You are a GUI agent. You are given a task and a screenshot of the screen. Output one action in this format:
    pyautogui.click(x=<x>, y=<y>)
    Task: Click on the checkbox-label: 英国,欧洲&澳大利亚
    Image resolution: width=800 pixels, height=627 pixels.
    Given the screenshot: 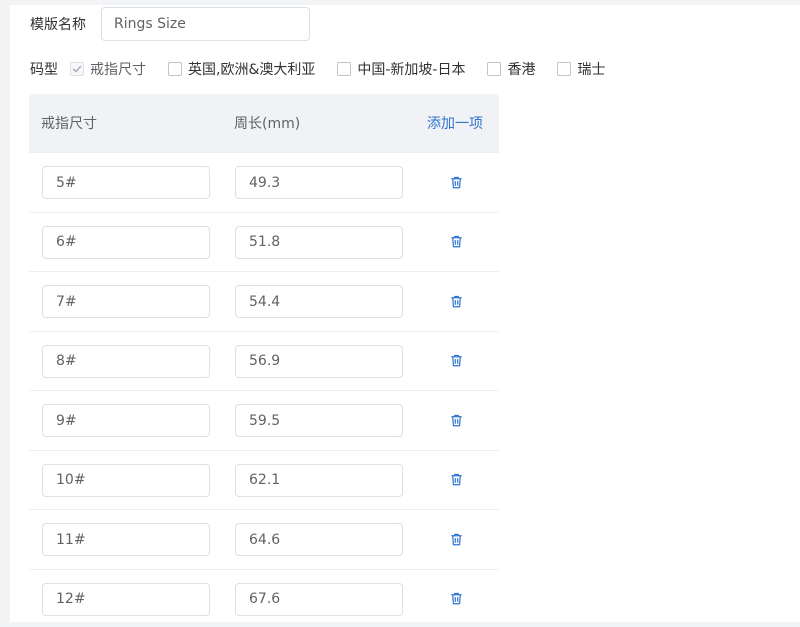 What is the action you would take?
    pyautogui.click(x=252, y=70)
    